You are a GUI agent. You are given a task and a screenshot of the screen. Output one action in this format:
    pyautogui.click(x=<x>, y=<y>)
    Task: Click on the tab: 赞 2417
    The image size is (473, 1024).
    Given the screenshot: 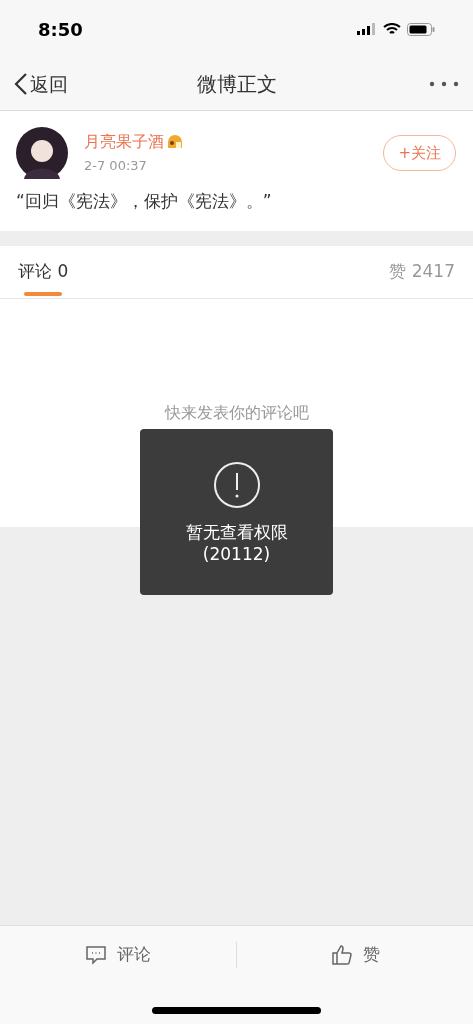 What is the action you would take?
    pyautogui.click(x=422, y=271)
    